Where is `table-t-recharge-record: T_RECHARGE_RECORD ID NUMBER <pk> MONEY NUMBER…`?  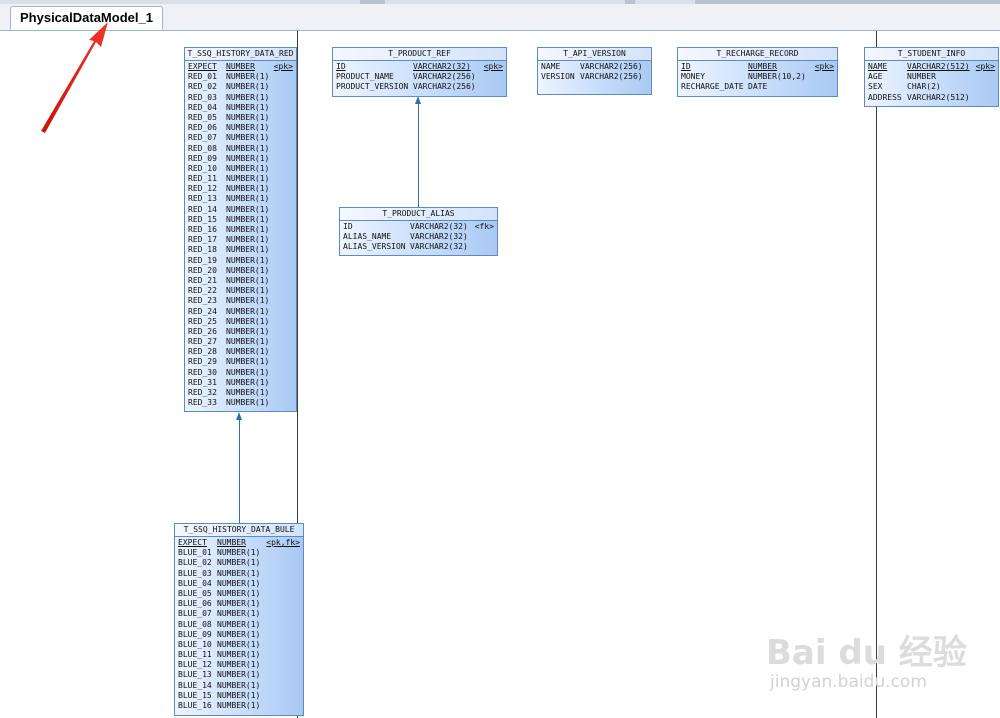
table-t-recharge-record: T_RECHARGE_RECORD ID NUMBER <pk> MONEY NUMBER… is located at coordinates (757, 72).